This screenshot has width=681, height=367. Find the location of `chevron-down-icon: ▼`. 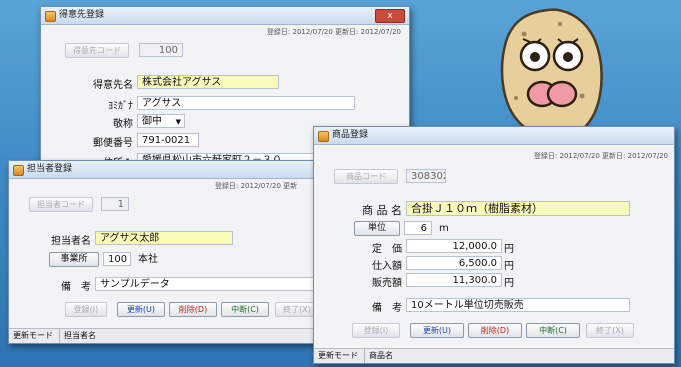

chevron-down-icon: ▼ is located at coordinates (178, 122).